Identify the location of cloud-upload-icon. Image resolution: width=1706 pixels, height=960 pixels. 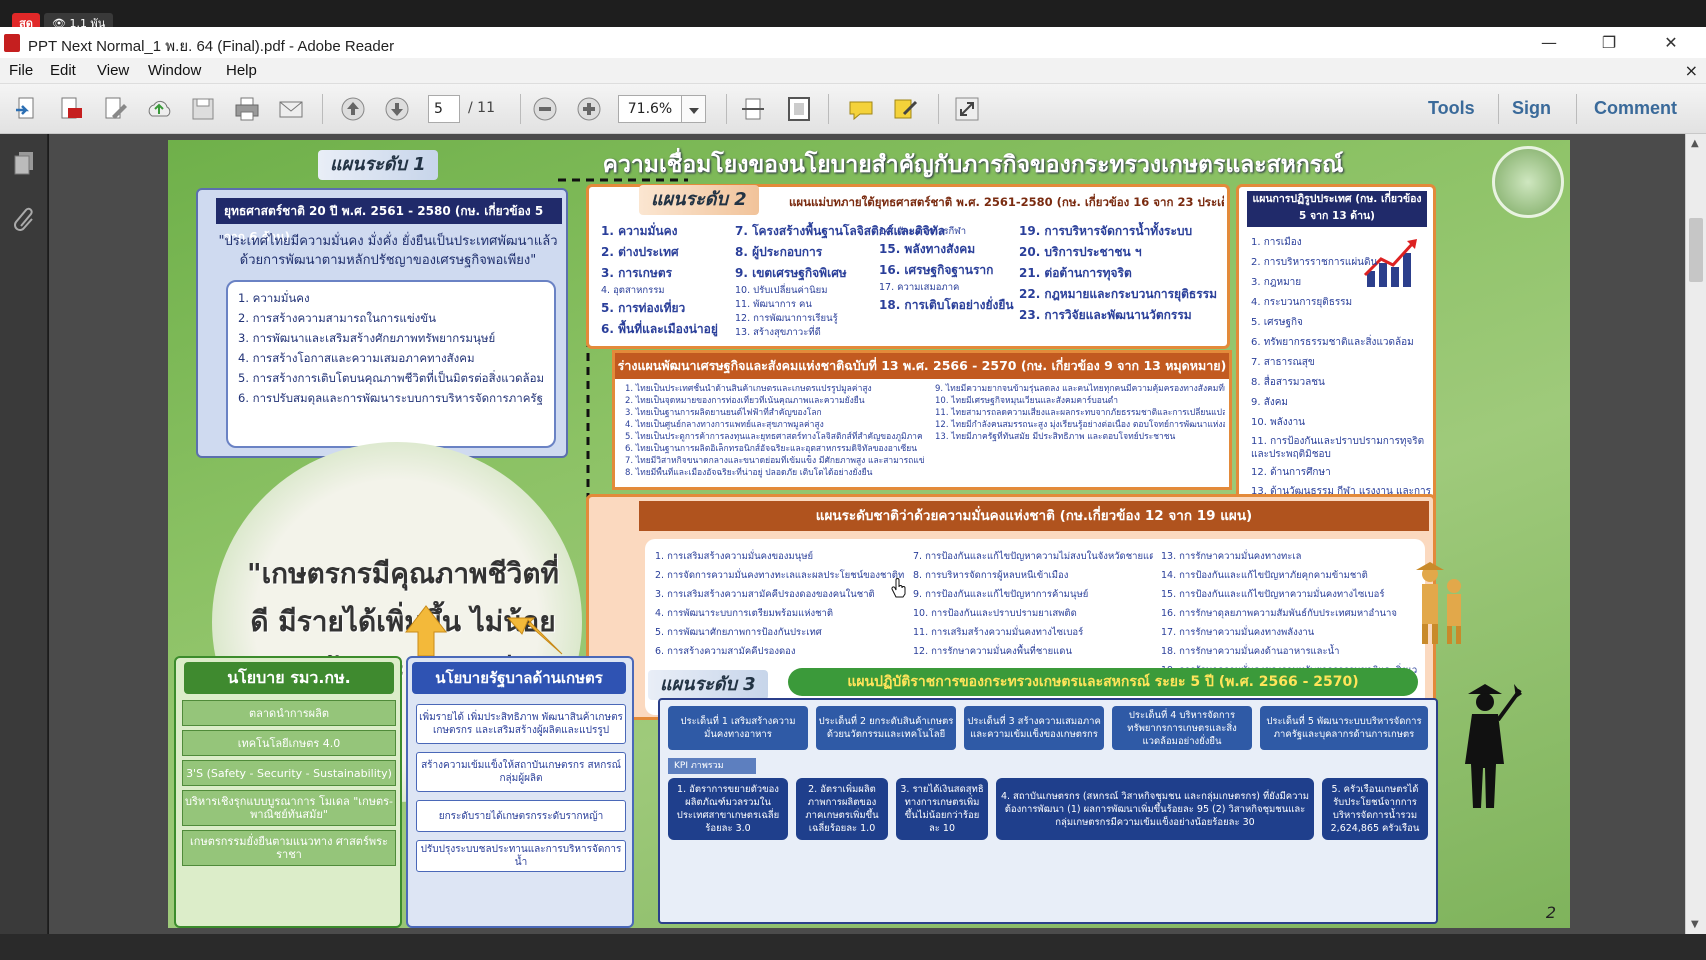
(159, 109).